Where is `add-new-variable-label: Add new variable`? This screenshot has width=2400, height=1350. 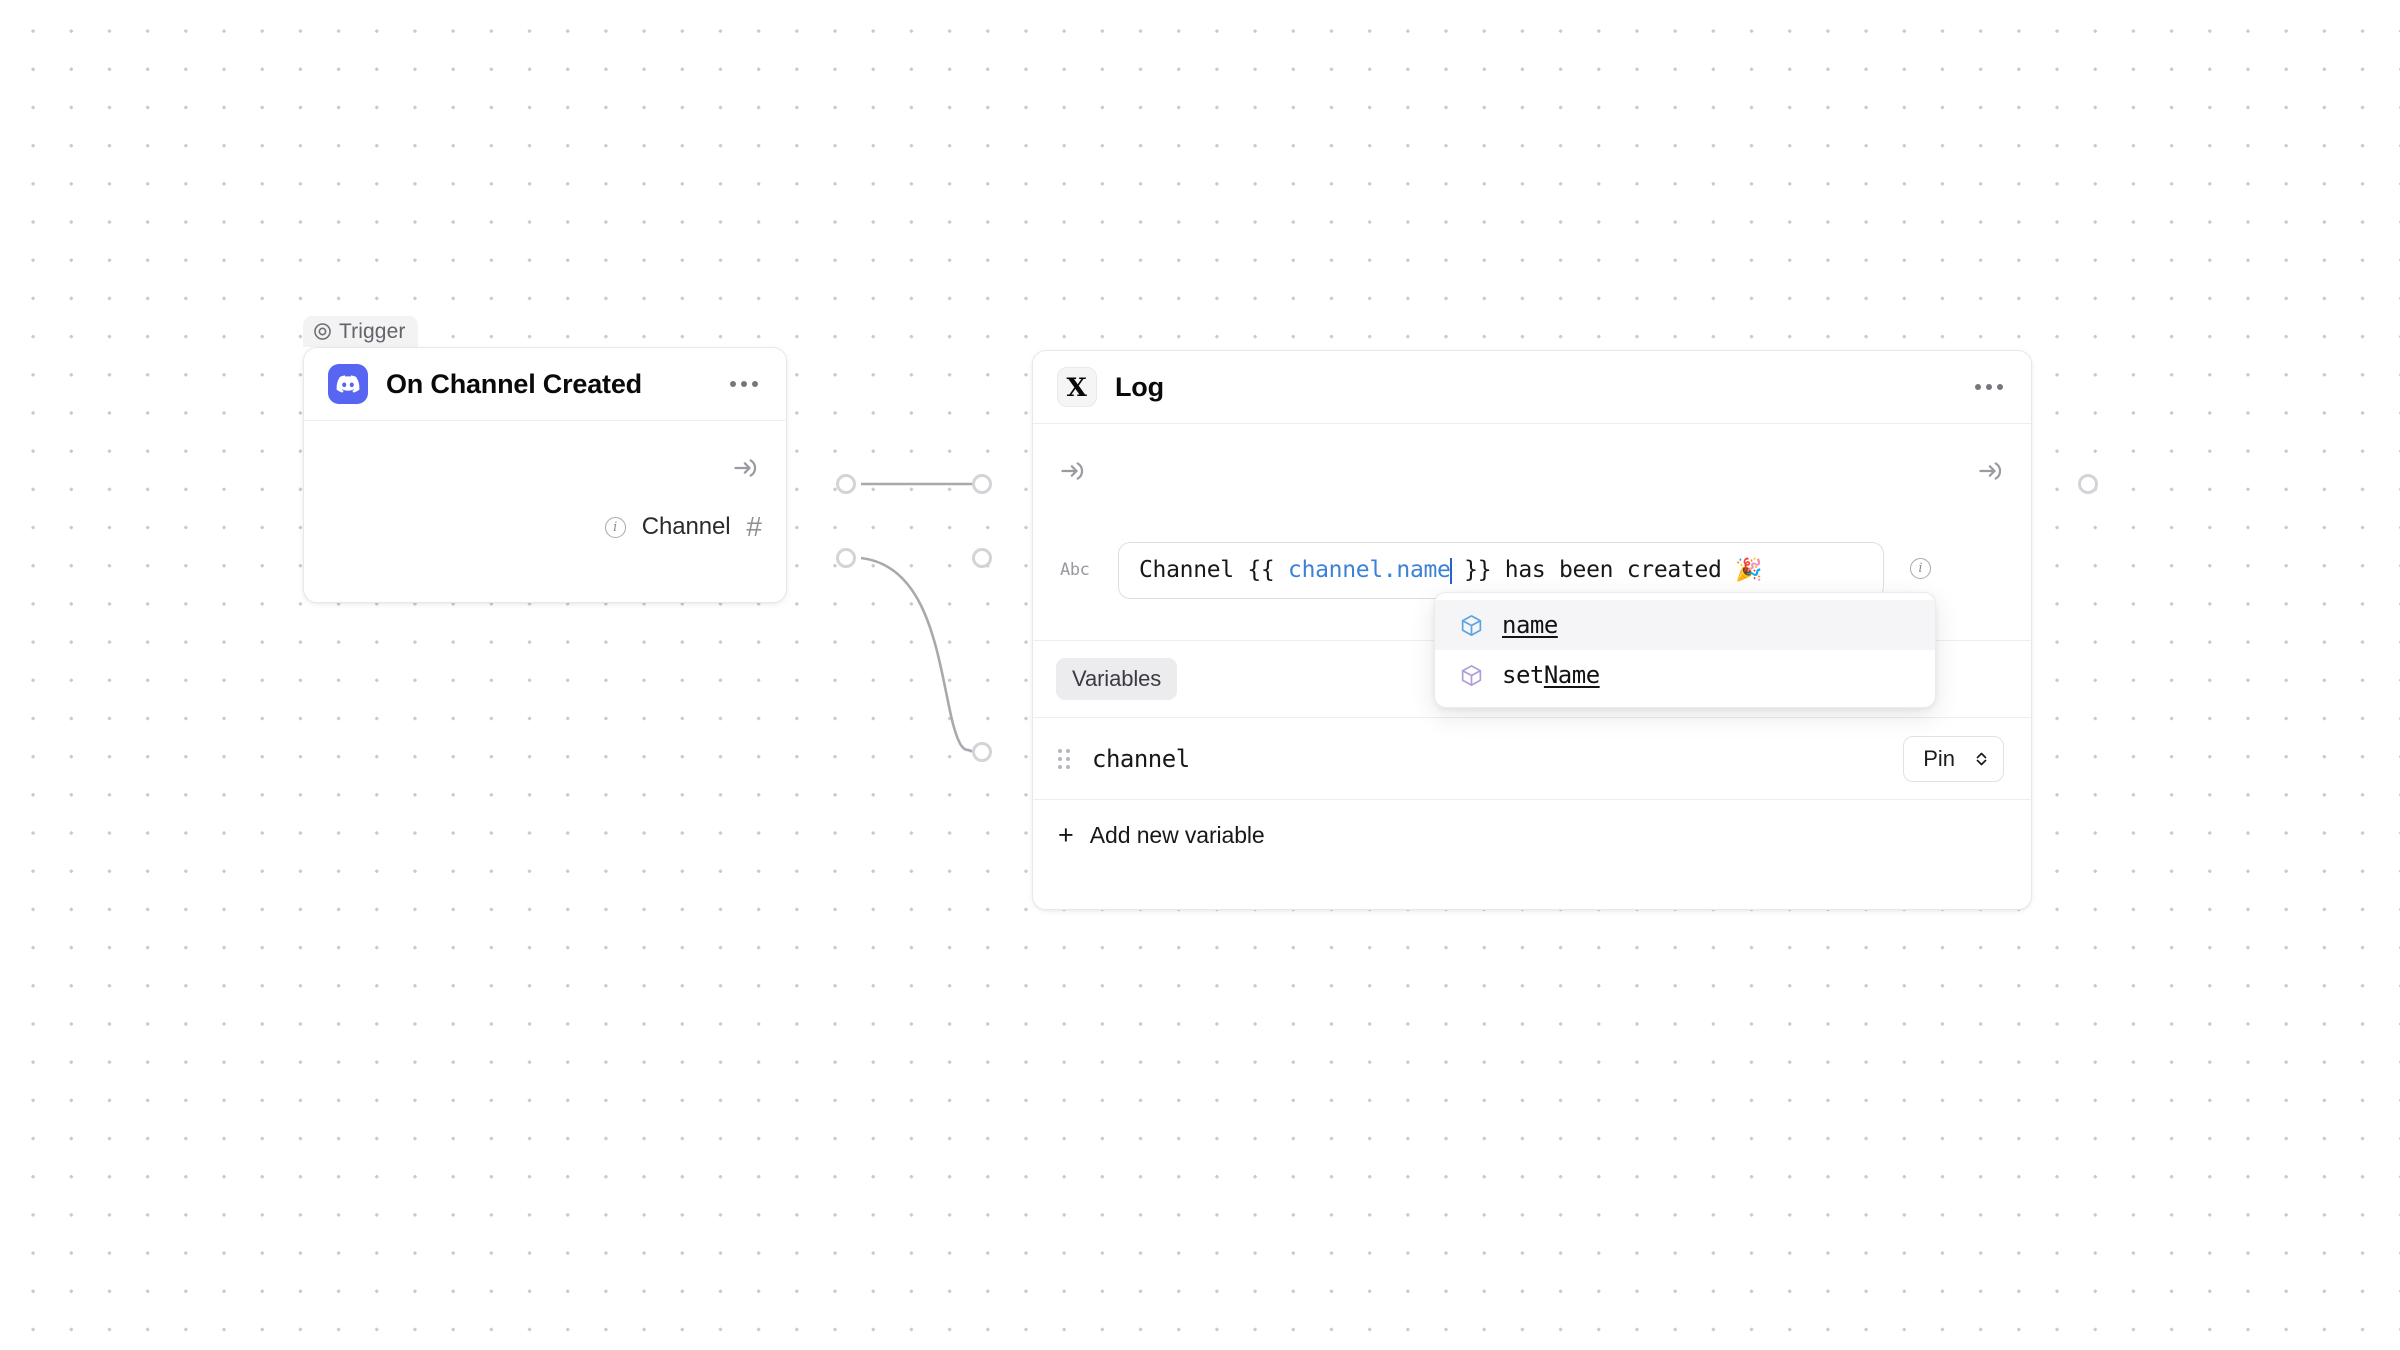 add-new-variable-label: Add new variable is located at coordinates (1177, 835).